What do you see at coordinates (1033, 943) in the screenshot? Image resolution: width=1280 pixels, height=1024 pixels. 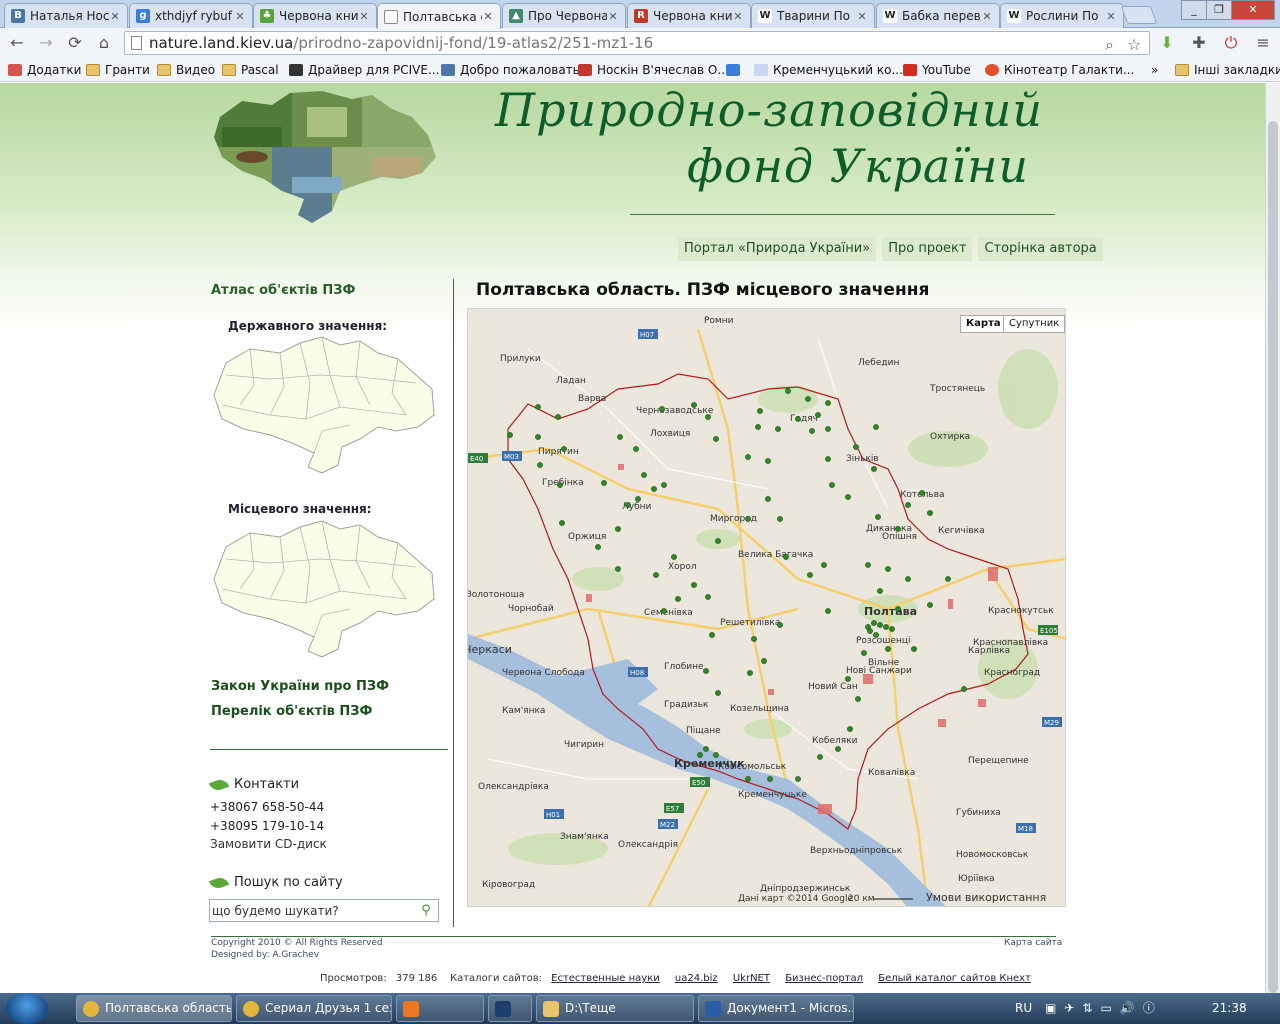 I see `sitemap-link: Карта сайта` at bounding box center [1033, 943].